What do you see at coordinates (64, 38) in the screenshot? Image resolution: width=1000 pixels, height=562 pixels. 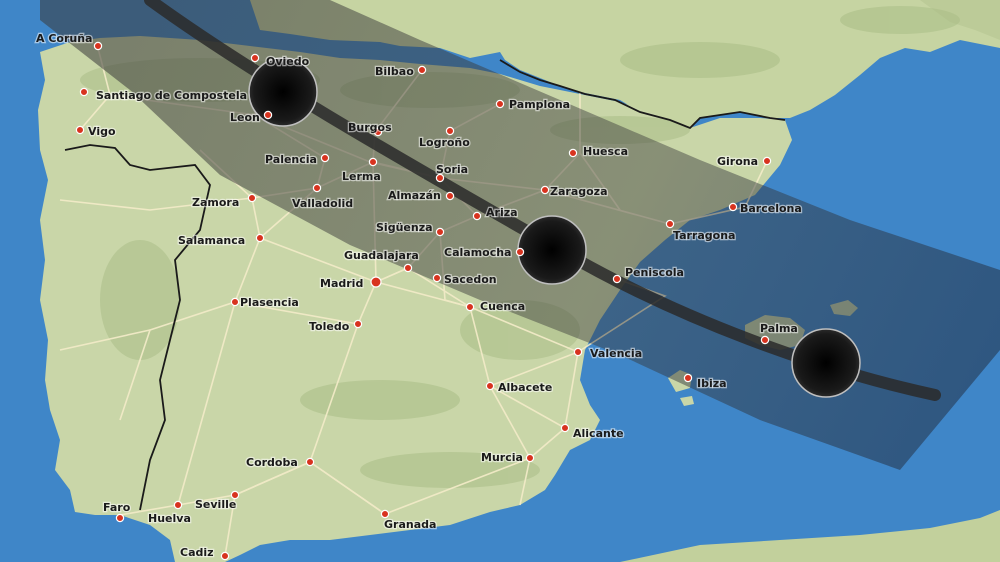 I see `city-label: A Coruña` at bounding box center [64, 38].